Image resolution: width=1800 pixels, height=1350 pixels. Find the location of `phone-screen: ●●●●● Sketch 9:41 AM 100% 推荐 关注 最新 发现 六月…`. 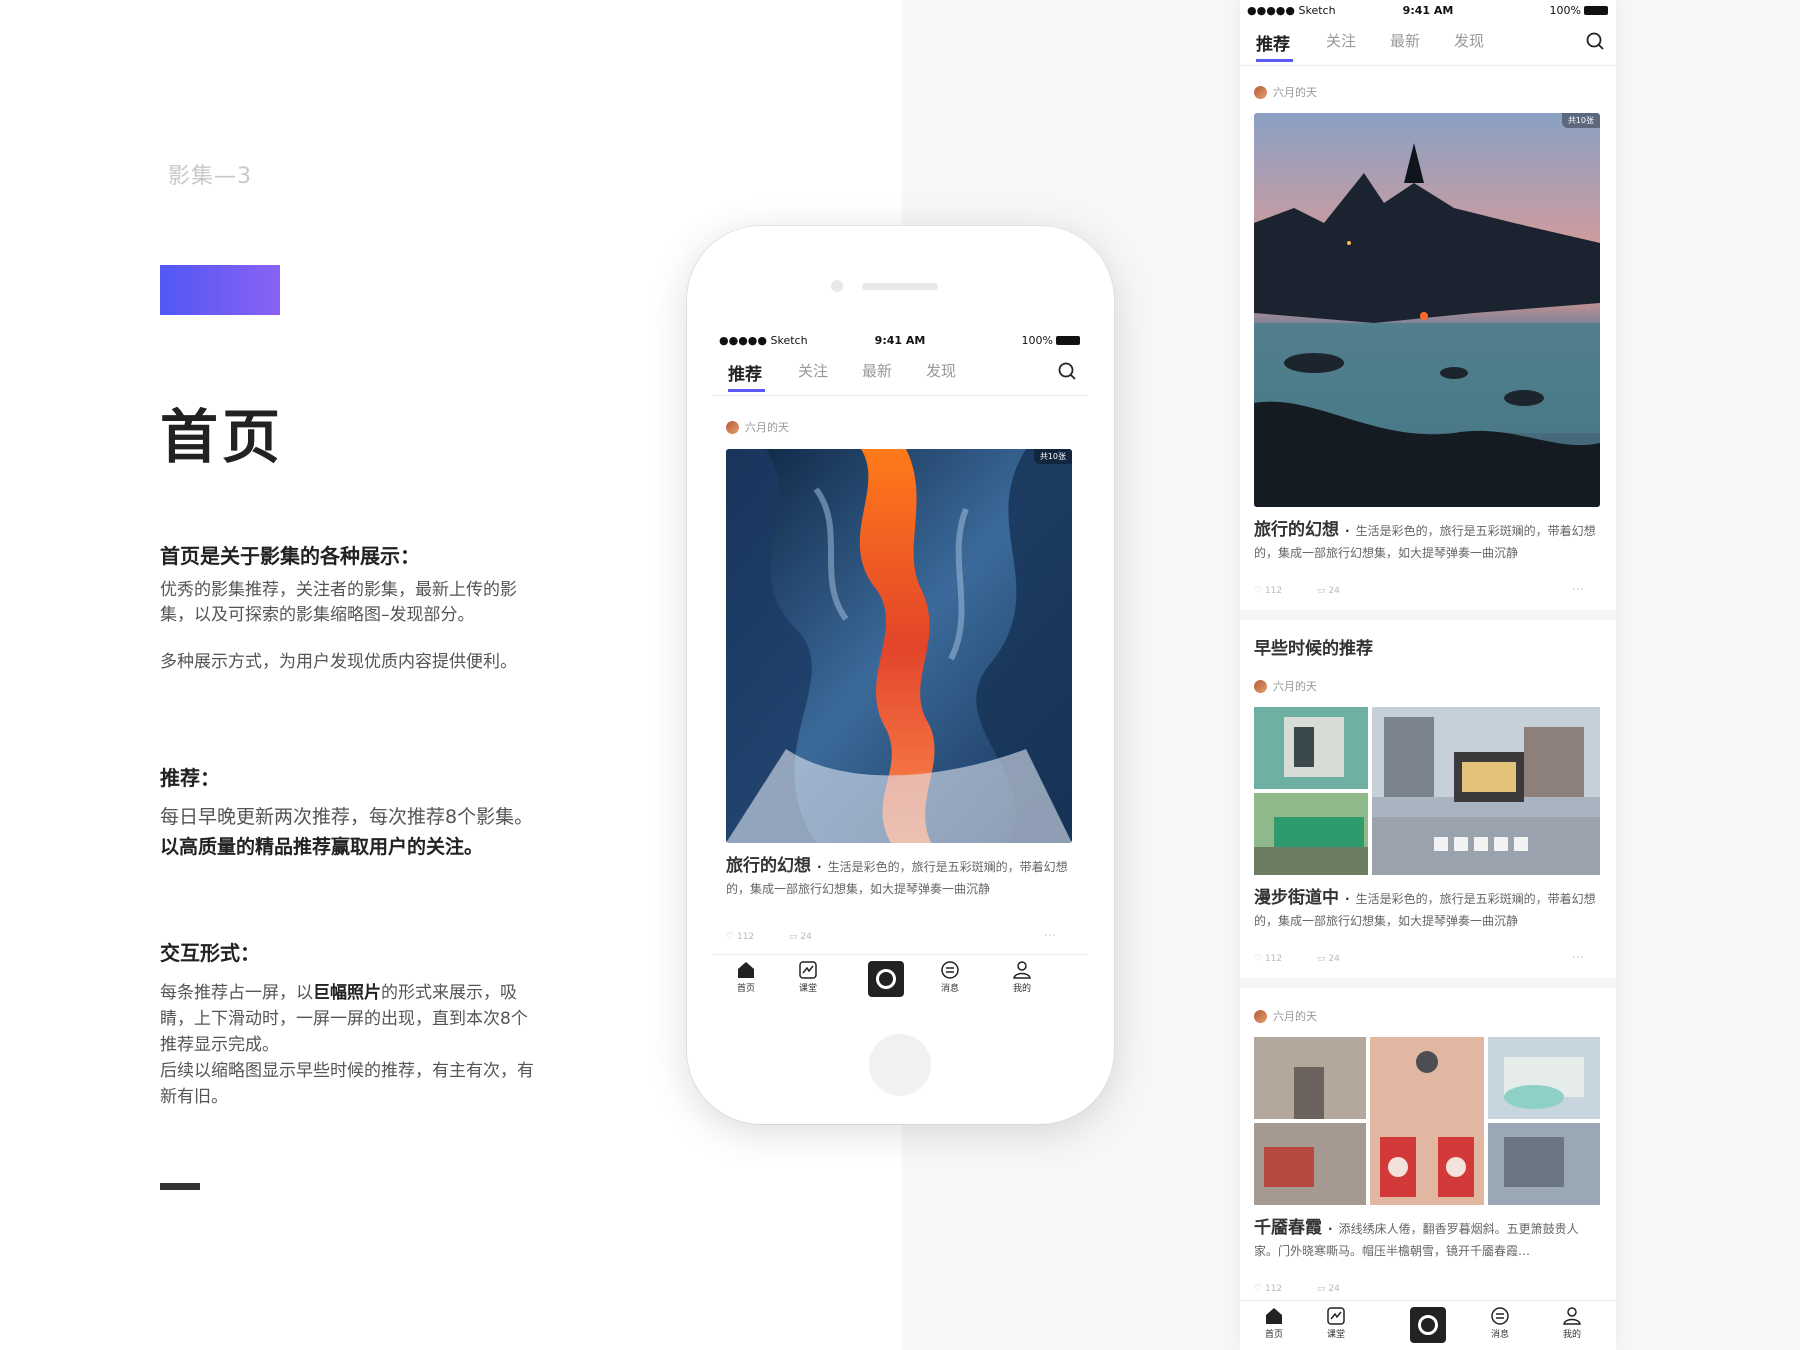

phone-screen: ●●●●● Sketch 9:41 AM 100% 推荐 关注 最新 发现 六月… is located at coordinates (900, 665).